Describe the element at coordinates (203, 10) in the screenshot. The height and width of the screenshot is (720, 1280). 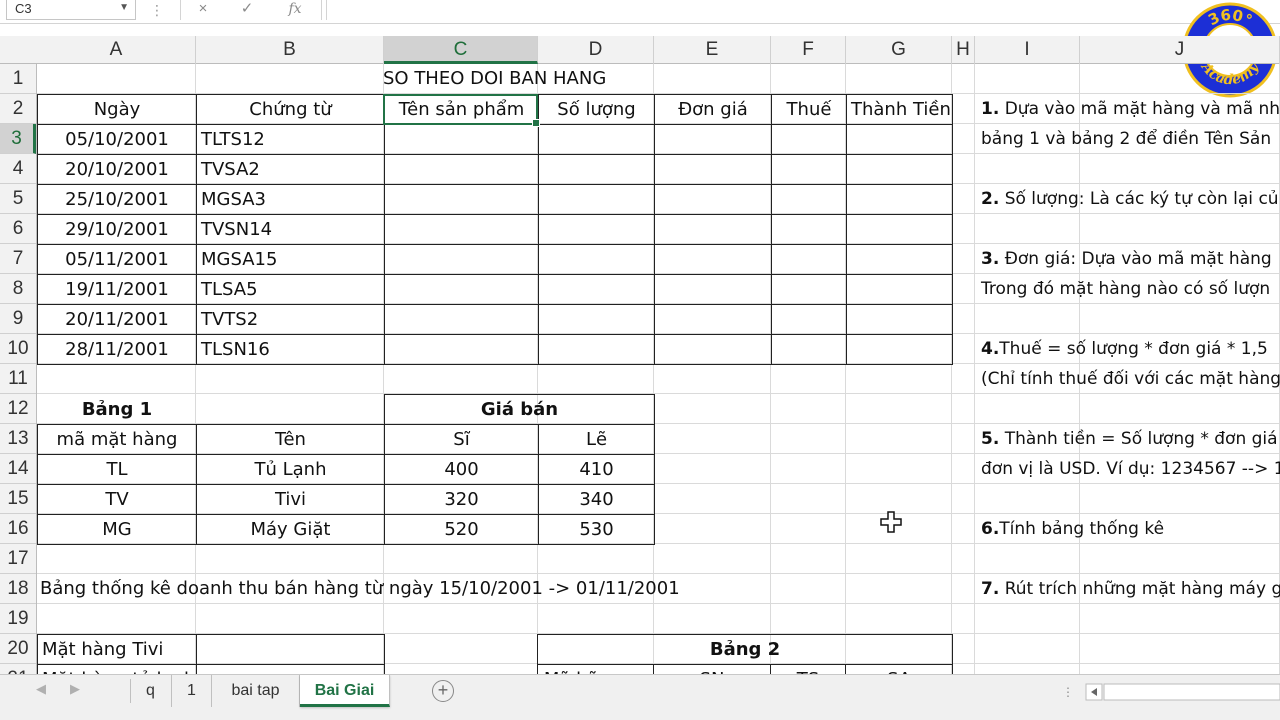
I see `cancel-icon: ×` at that location.